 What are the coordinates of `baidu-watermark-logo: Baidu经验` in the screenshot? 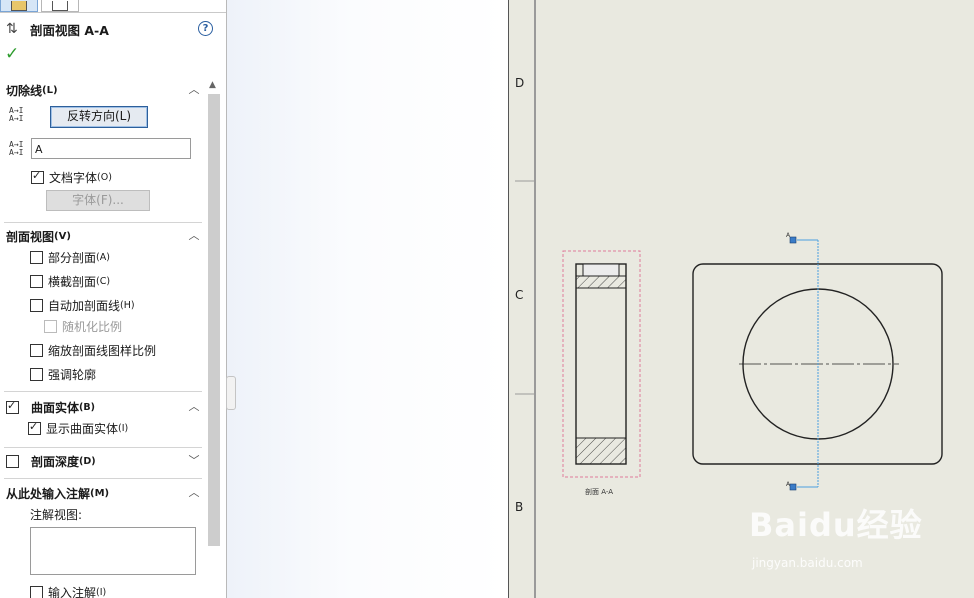 It's located at (836, 525).